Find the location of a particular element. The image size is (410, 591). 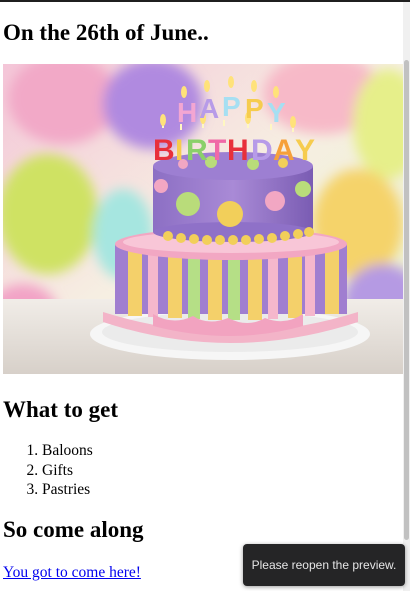

section-heading-what-to-get: What to get is located at coordinates (60, 409).